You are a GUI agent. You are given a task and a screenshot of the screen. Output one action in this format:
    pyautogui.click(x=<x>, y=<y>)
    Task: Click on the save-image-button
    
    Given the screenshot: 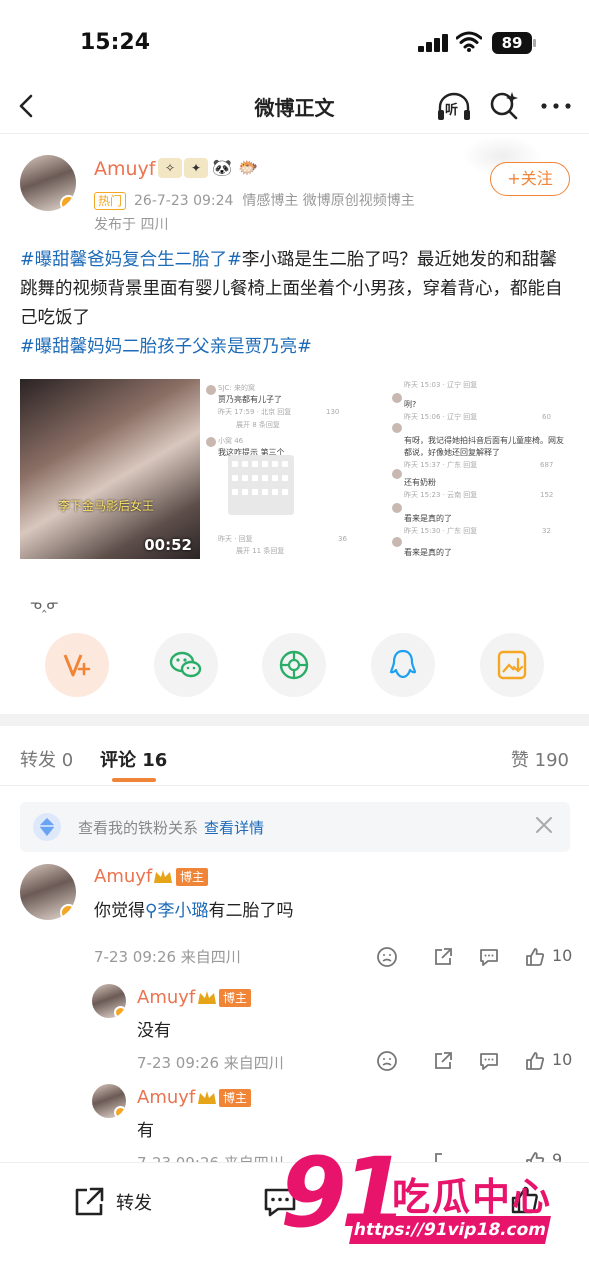 What is the action you would take?
    pyautogui.click(x=512, y=665)
    